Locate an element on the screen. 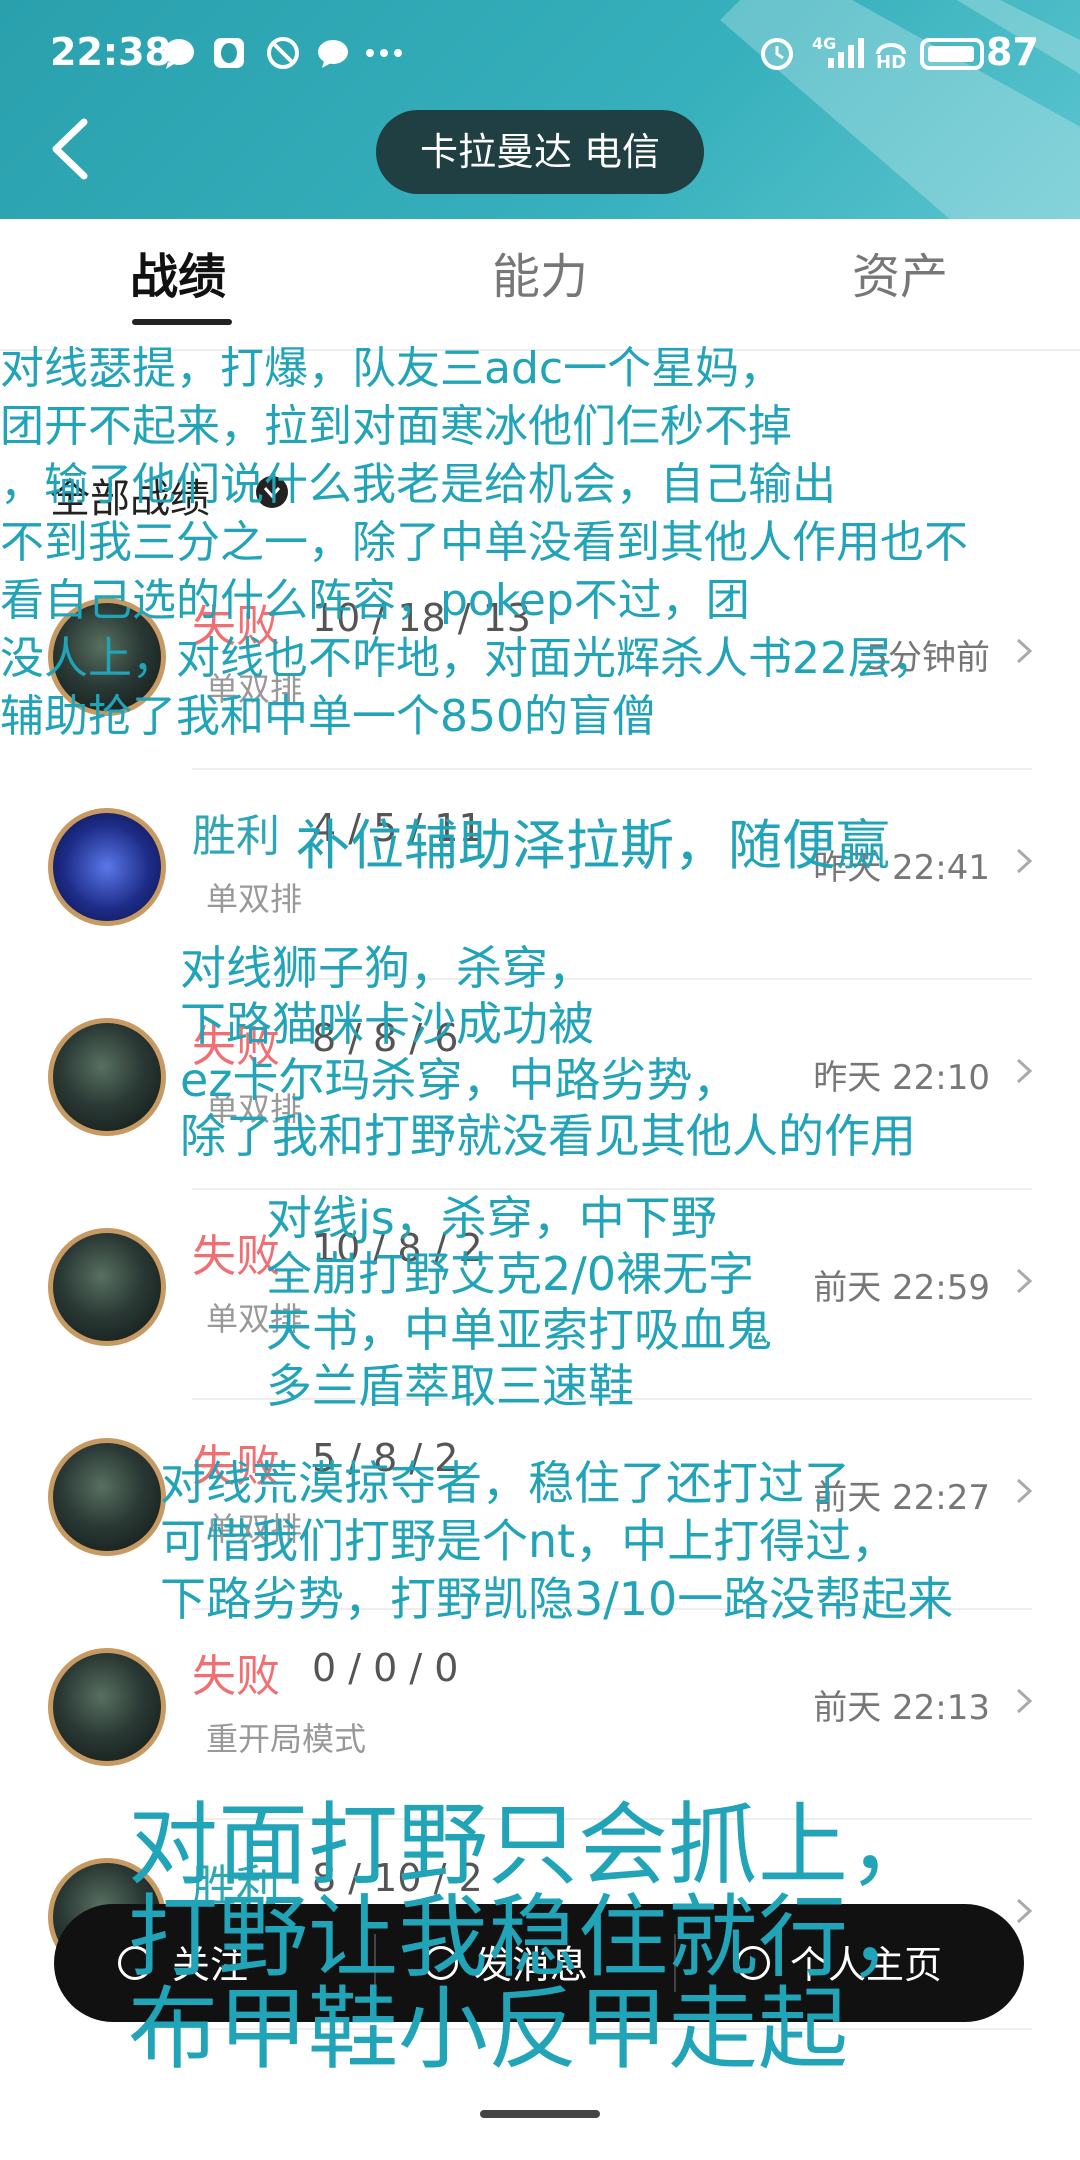 The height and width of the screenshot is (2160, 1080). profile-icon is located at coordinates (753, 1963).